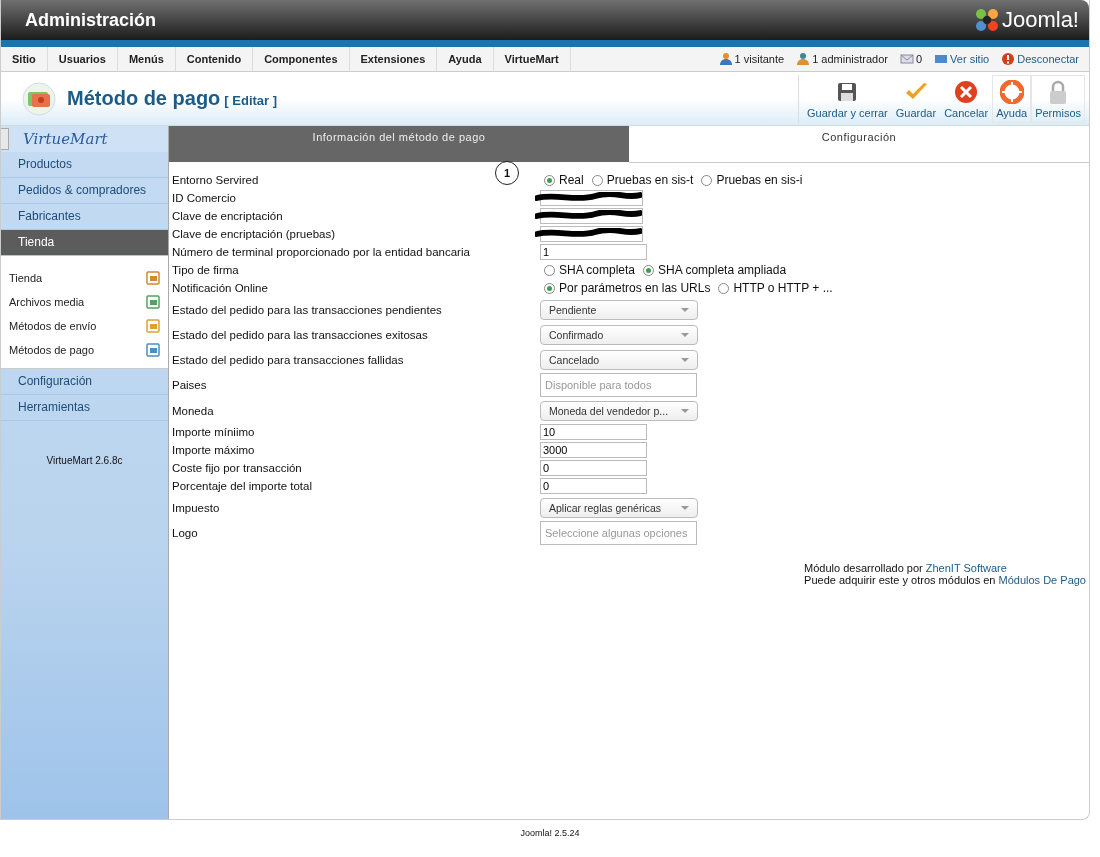  What do you see at coordinates (619, 334) in the screenshot?
I see `dropdown: Confirmado` at bounding box center [619, 334].